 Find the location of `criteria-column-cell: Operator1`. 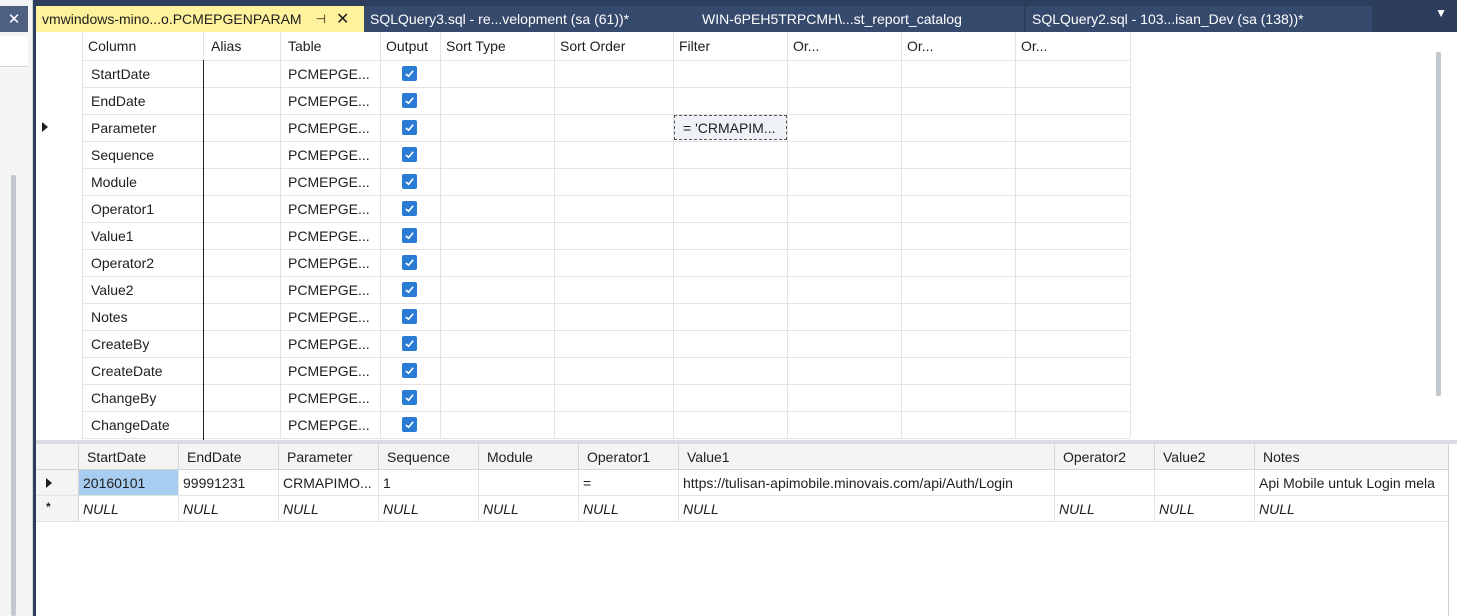

criteria-column-cell: Operator1 is located at coordinates (147, 208).